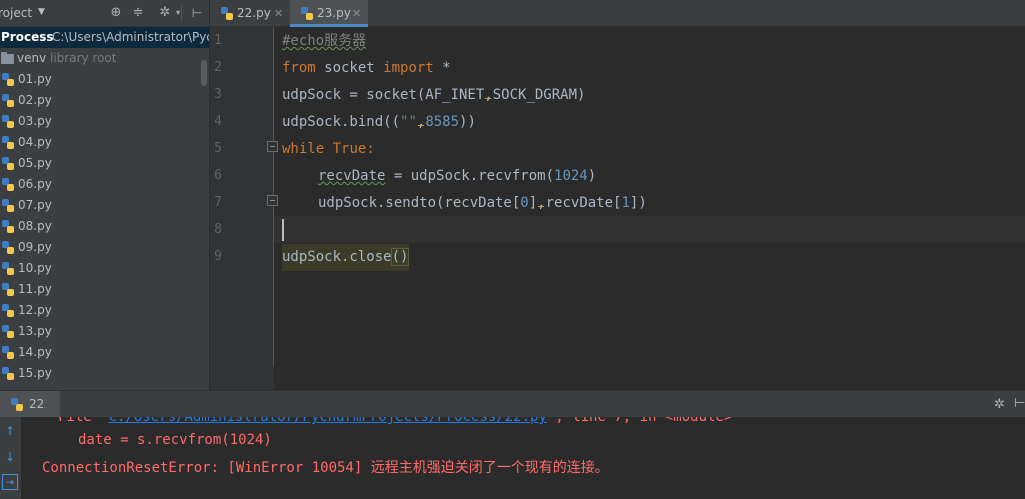 Image resolution: width=1025 pixels, height=499 pixels. Describe the element at coordinates (178, 13) in the screenshot. I see `gear-dropdown-icon: ▾` at that location.